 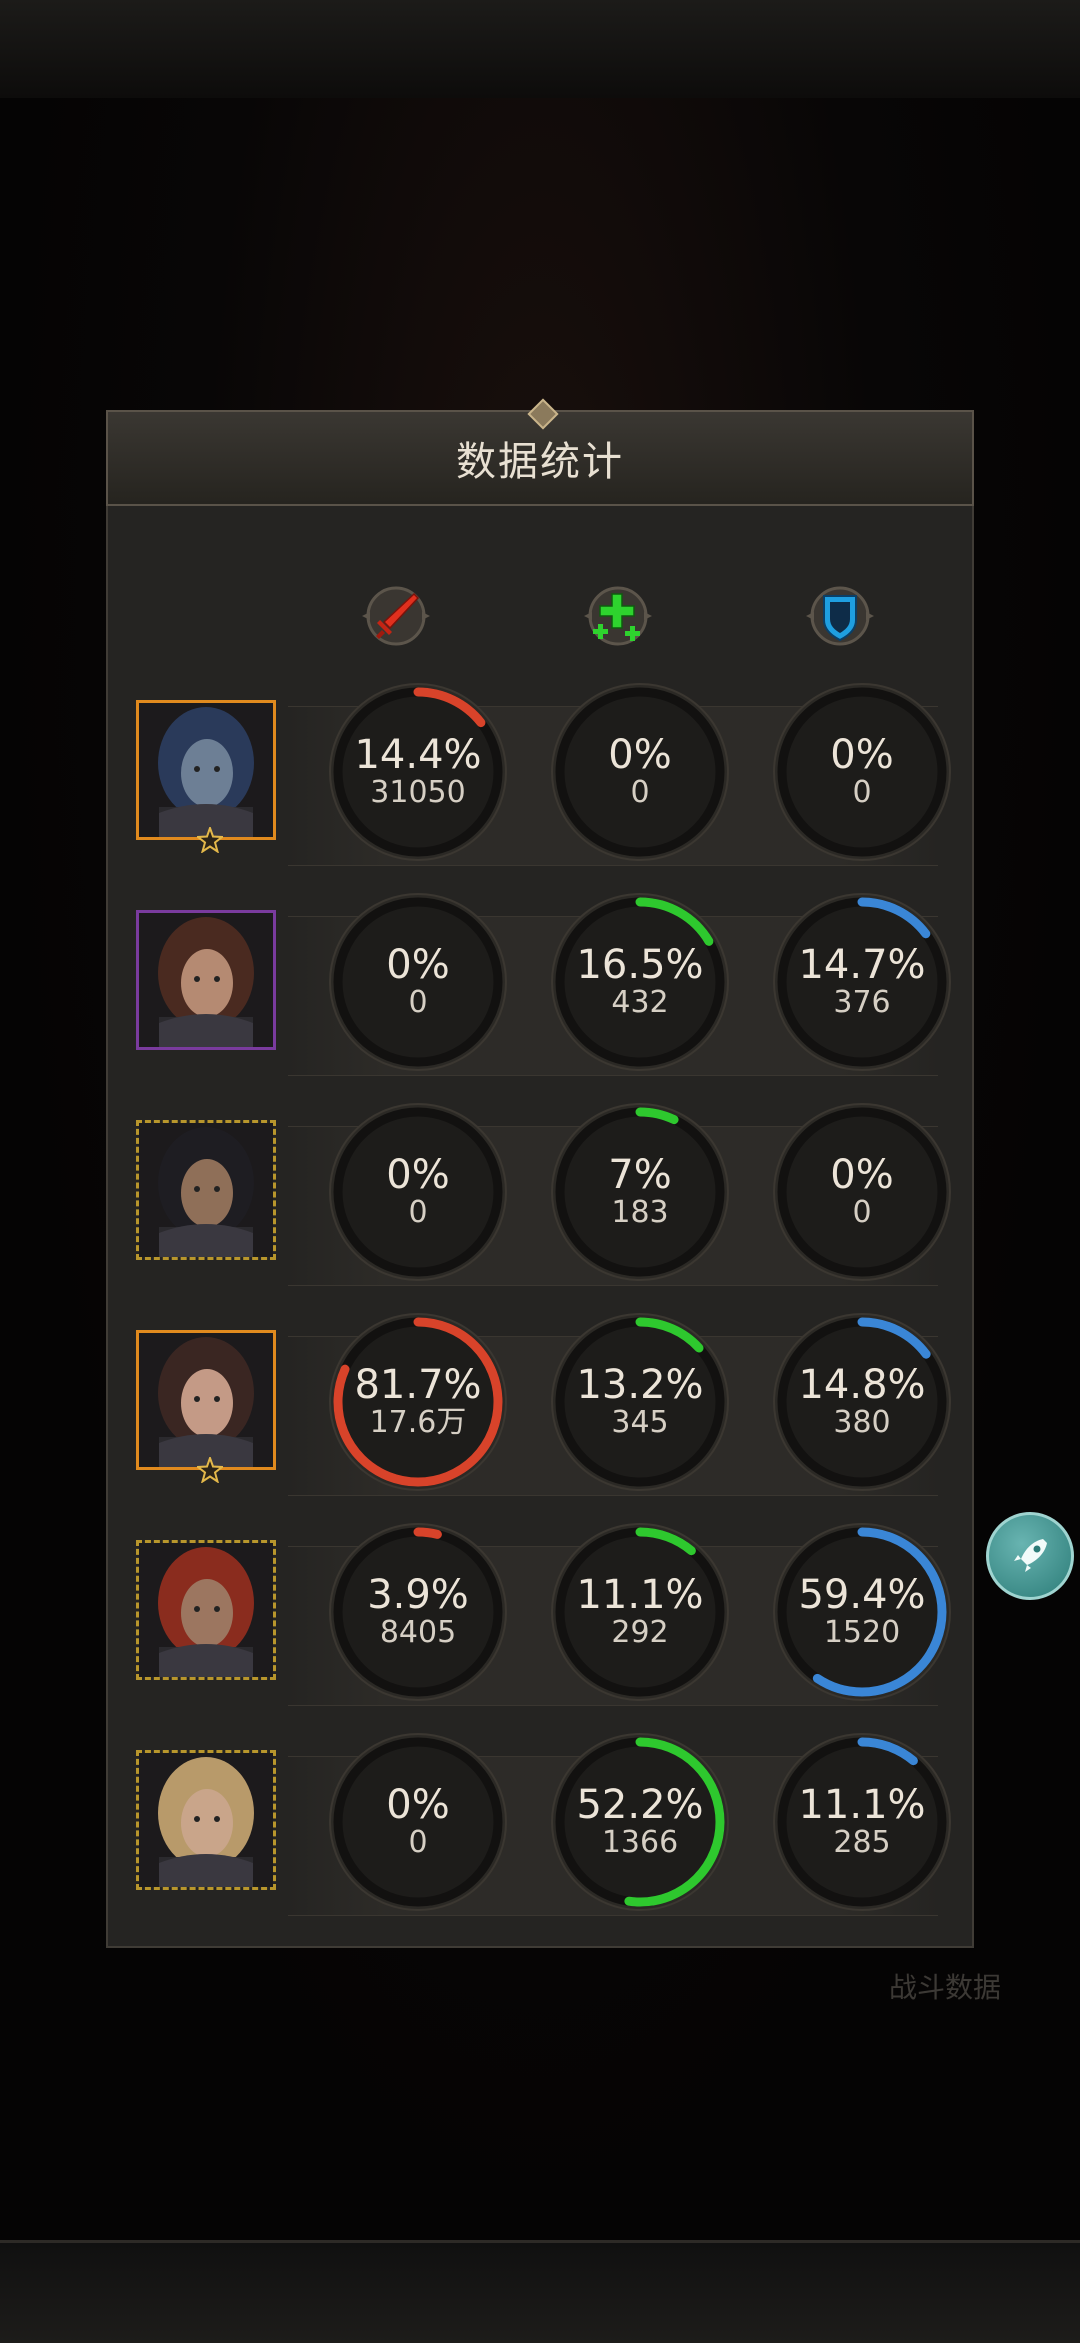 I want to click on rocket-icon, so click(x=1030, y=1555).